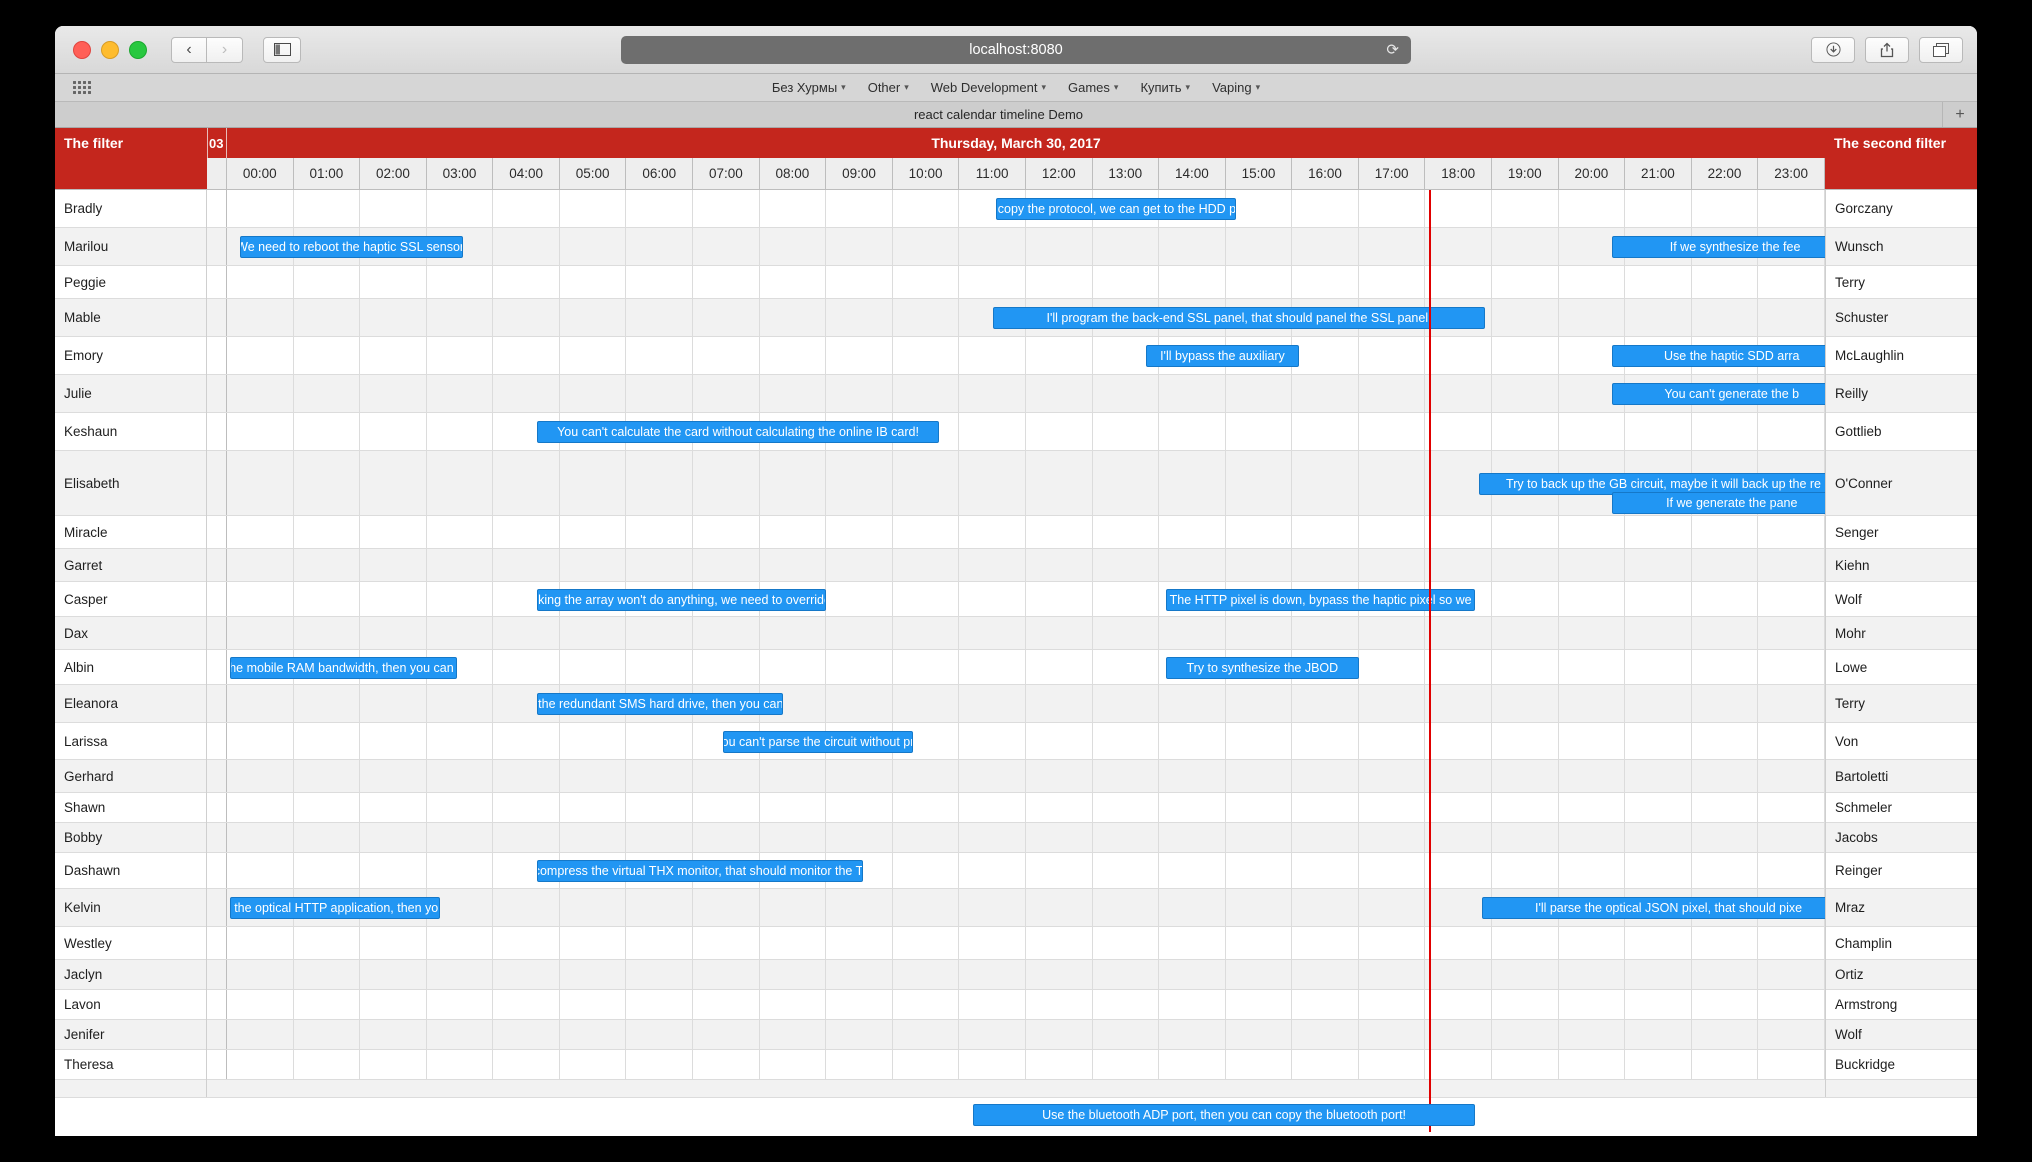  I want to click on address-bar: localhost:8080 ⟳, so click(1016, 49).